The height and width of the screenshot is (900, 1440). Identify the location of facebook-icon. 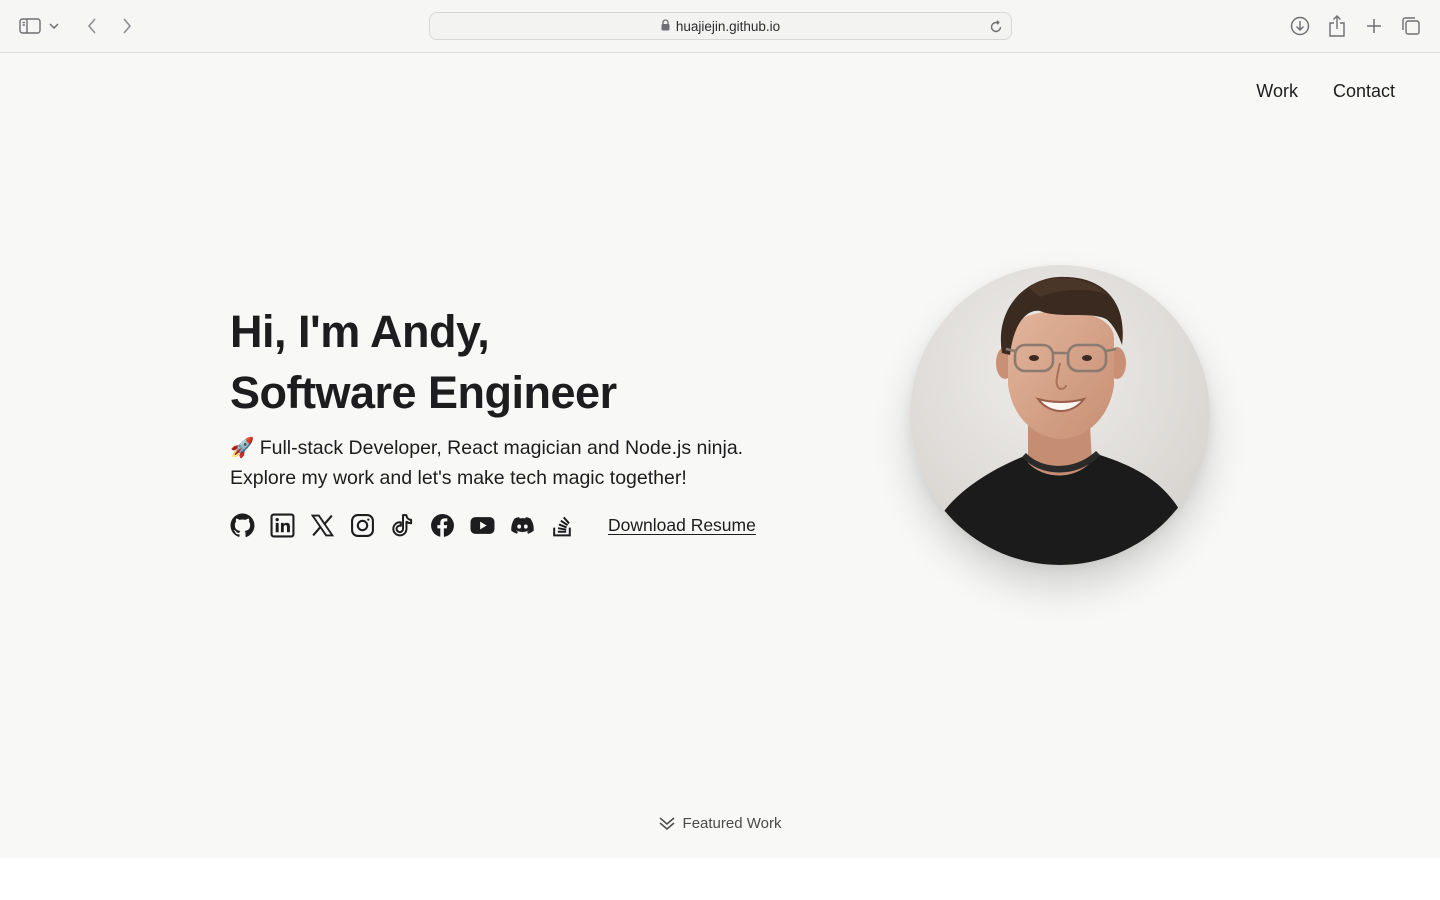
(442, 525).